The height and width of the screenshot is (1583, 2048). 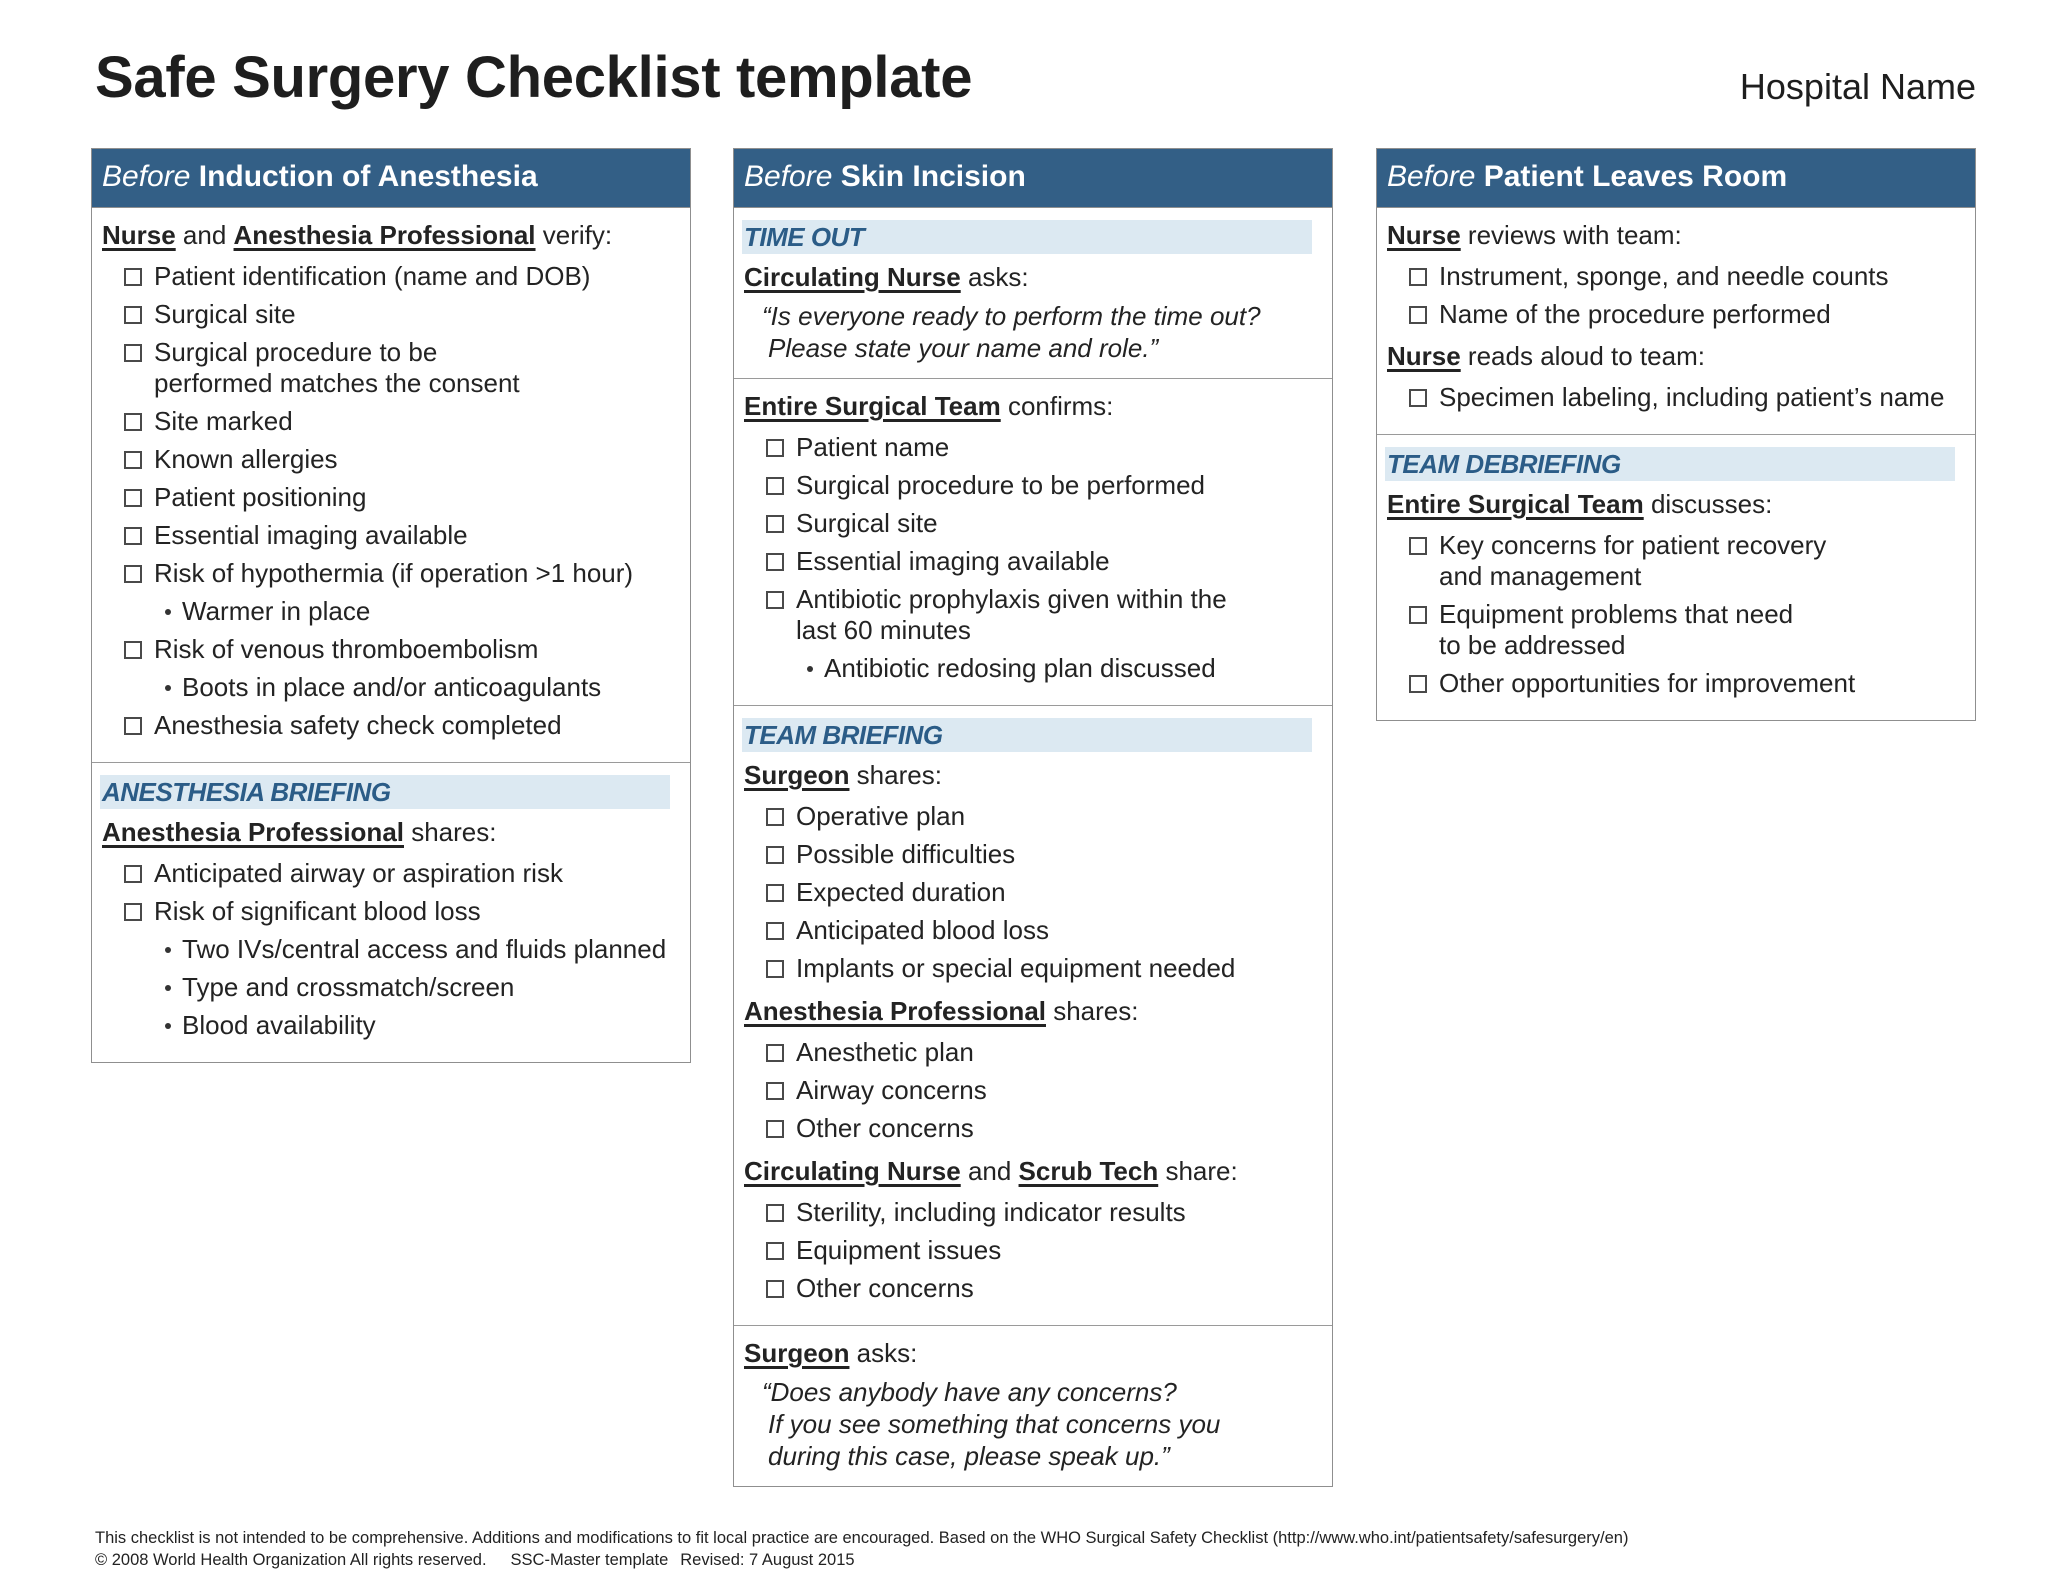 I want to click on checklist-item: Anticipated airway or aspiration risk, so click(x=391, y=873).